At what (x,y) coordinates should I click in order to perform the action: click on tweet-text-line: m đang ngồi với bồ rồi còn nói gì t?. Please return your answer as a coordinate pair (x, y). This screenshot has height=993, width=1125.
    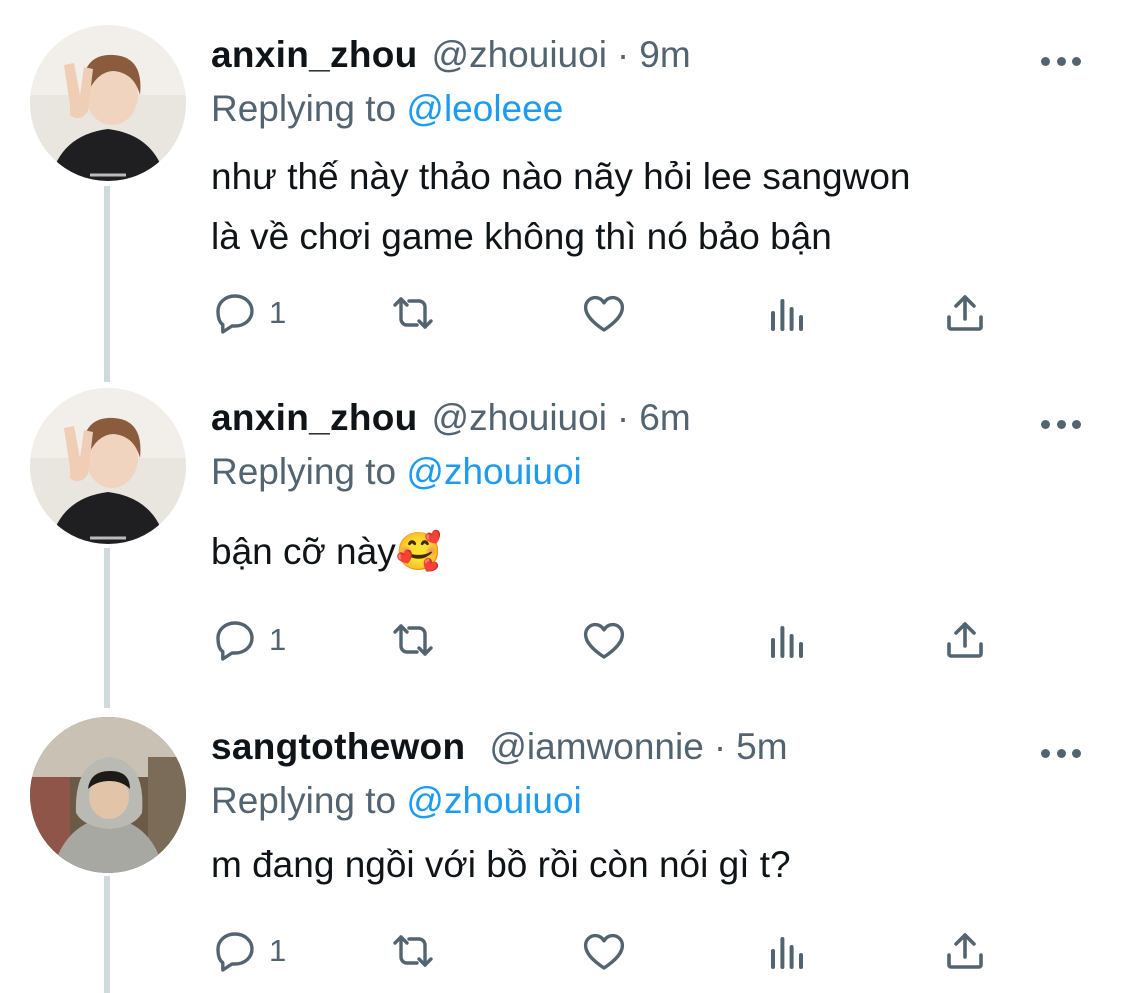
    Looking at the image, I should click on (501, 864).